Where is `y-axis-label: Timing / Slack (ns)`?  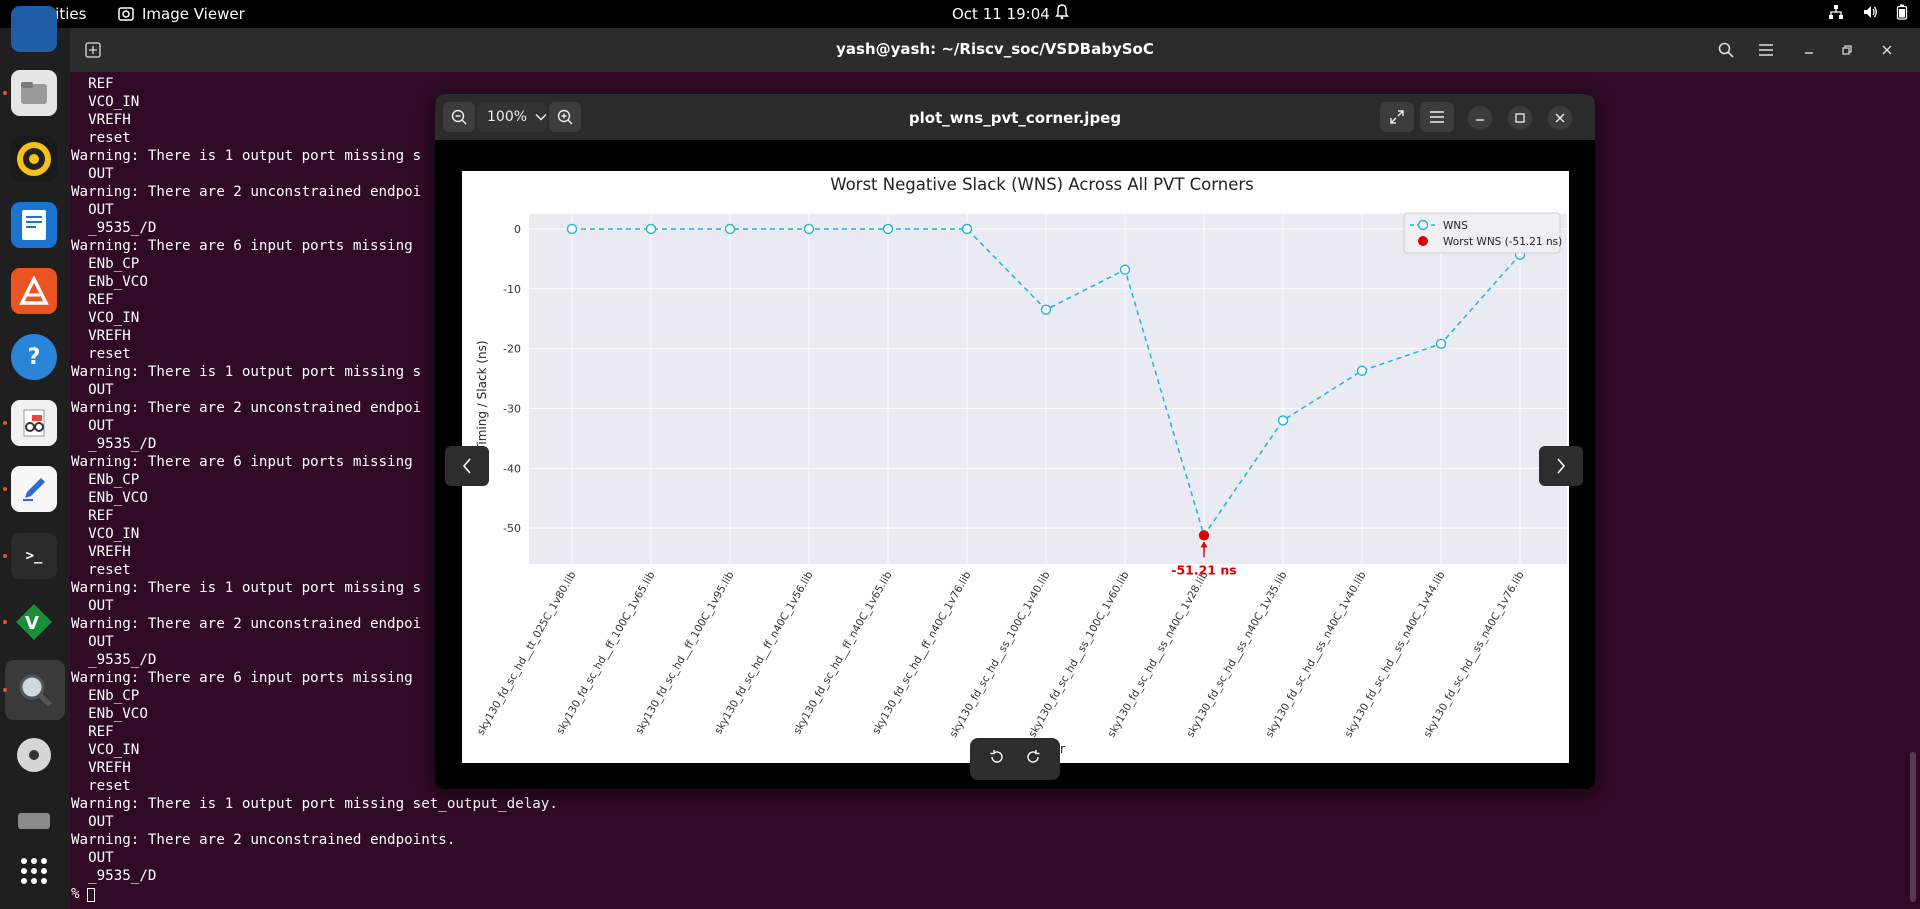 y-axis-label: Timing / Slack (ns) is located at coordinates (482, 396).